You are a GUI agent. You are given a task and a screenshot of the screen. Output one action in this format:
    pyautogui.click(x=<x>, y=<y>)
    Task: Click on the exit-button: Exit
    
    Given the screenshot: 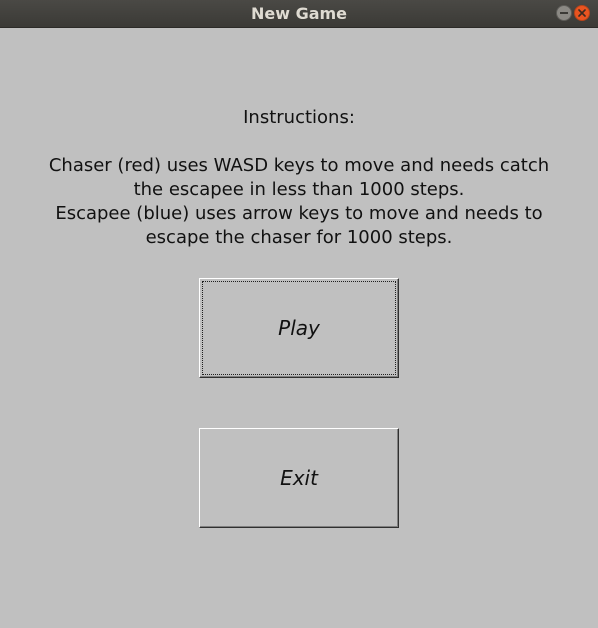 What is the action you would take?
    pyautogui.click(x=299, y=478)
    